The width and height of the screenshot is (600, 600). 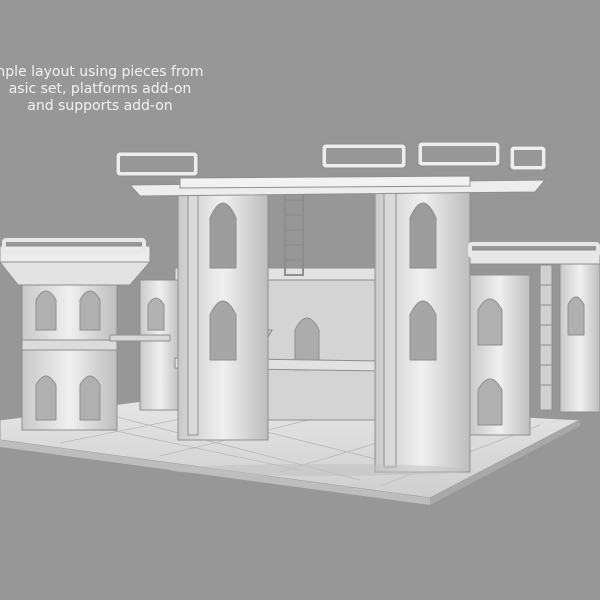 What do you see at coordinates (145, 345) in the screenshot?
I see `back-left-section` at bounding box center [145, 345].